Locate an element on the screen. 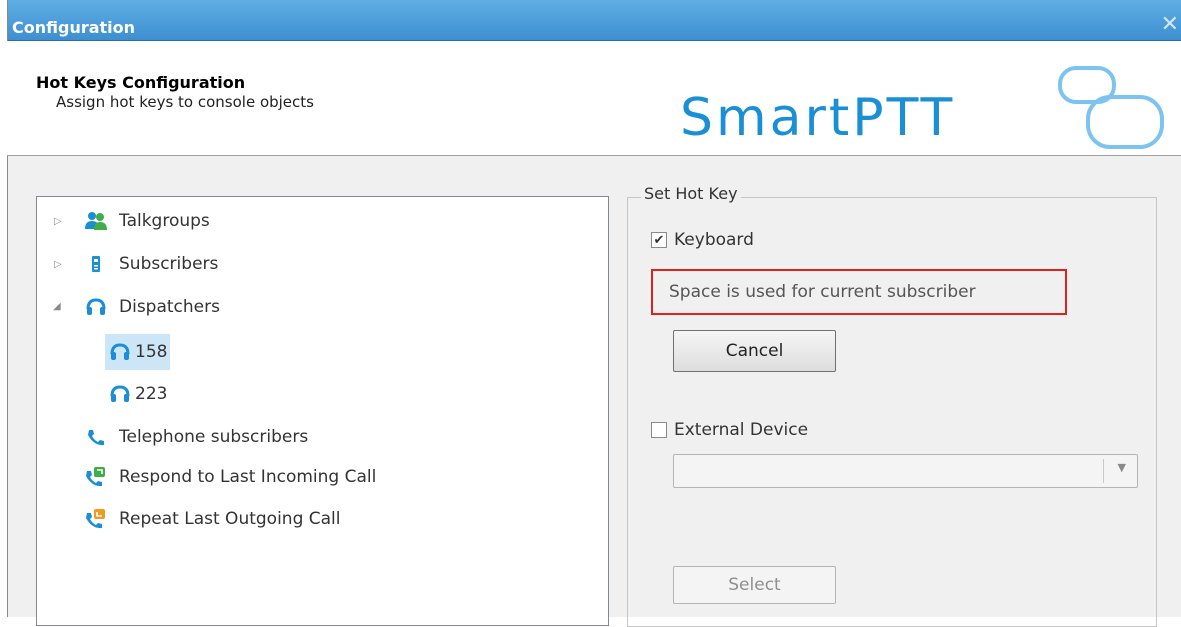  tree-item-subscribers: Subscribers is located at coordinates (151, 264).